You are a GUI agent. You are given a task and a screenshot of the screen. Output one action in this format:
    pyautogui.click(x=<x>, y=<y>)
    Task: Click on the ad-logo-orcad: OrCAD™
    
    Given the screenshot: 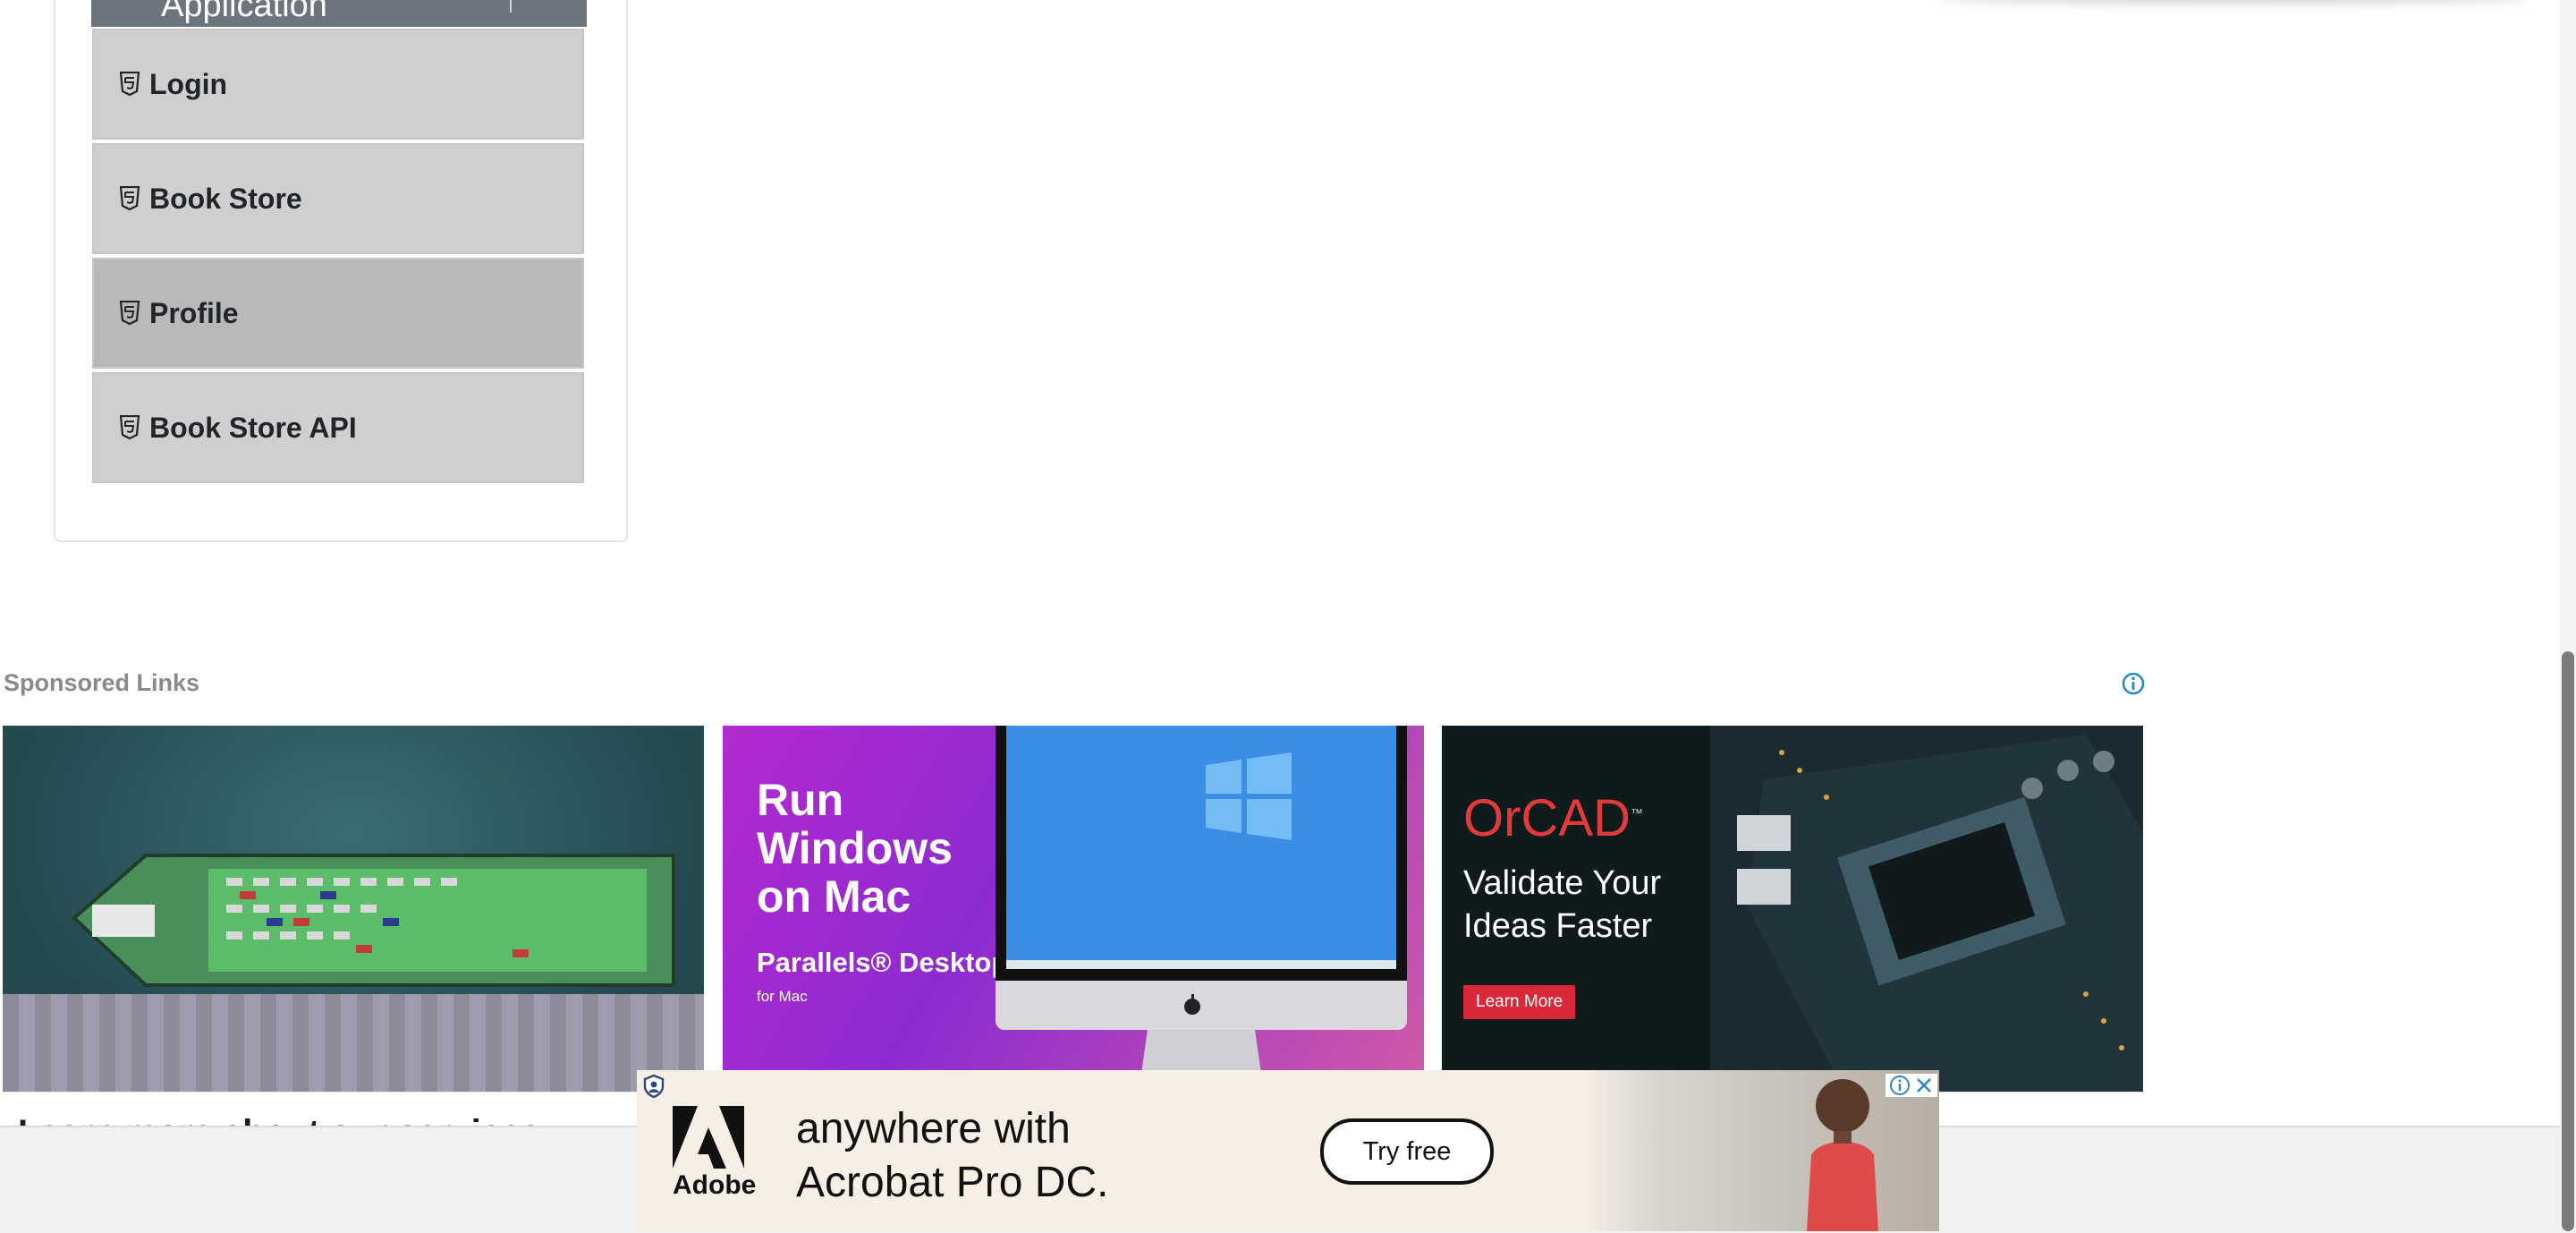 What is the action you would take?
    pyautogui.click(x=1553, y=818)
    